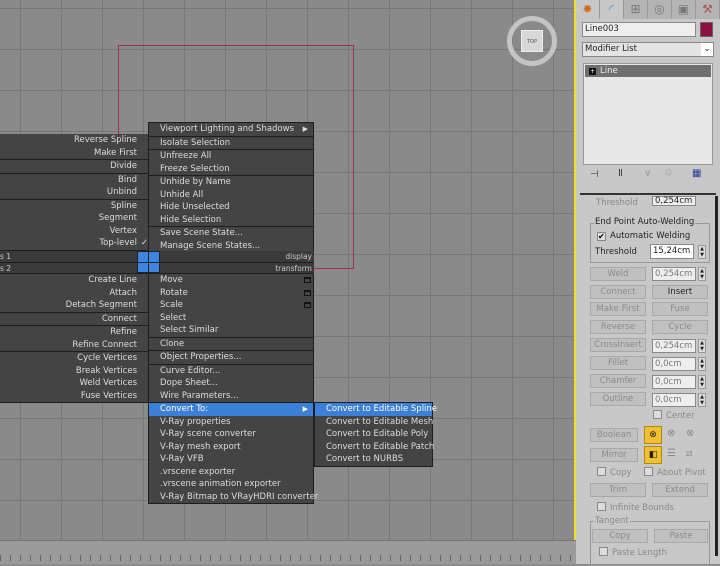  Describe the element at coordinates (702, 274) in the screenshot. I see `weld-spinner: ▲ ▼` at that location.